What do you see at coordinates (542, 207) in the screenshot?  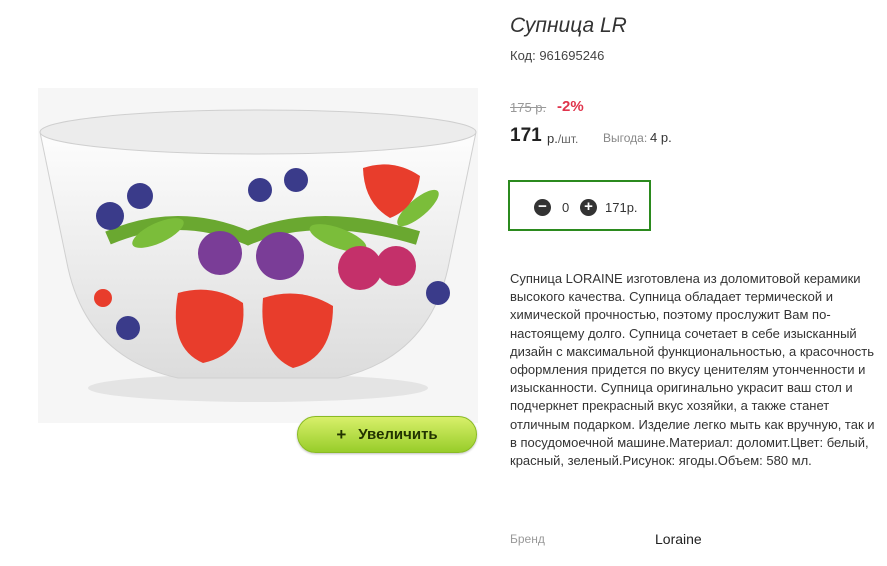 I see `minus-circle-icon: −` at bounding box center [542, 207].